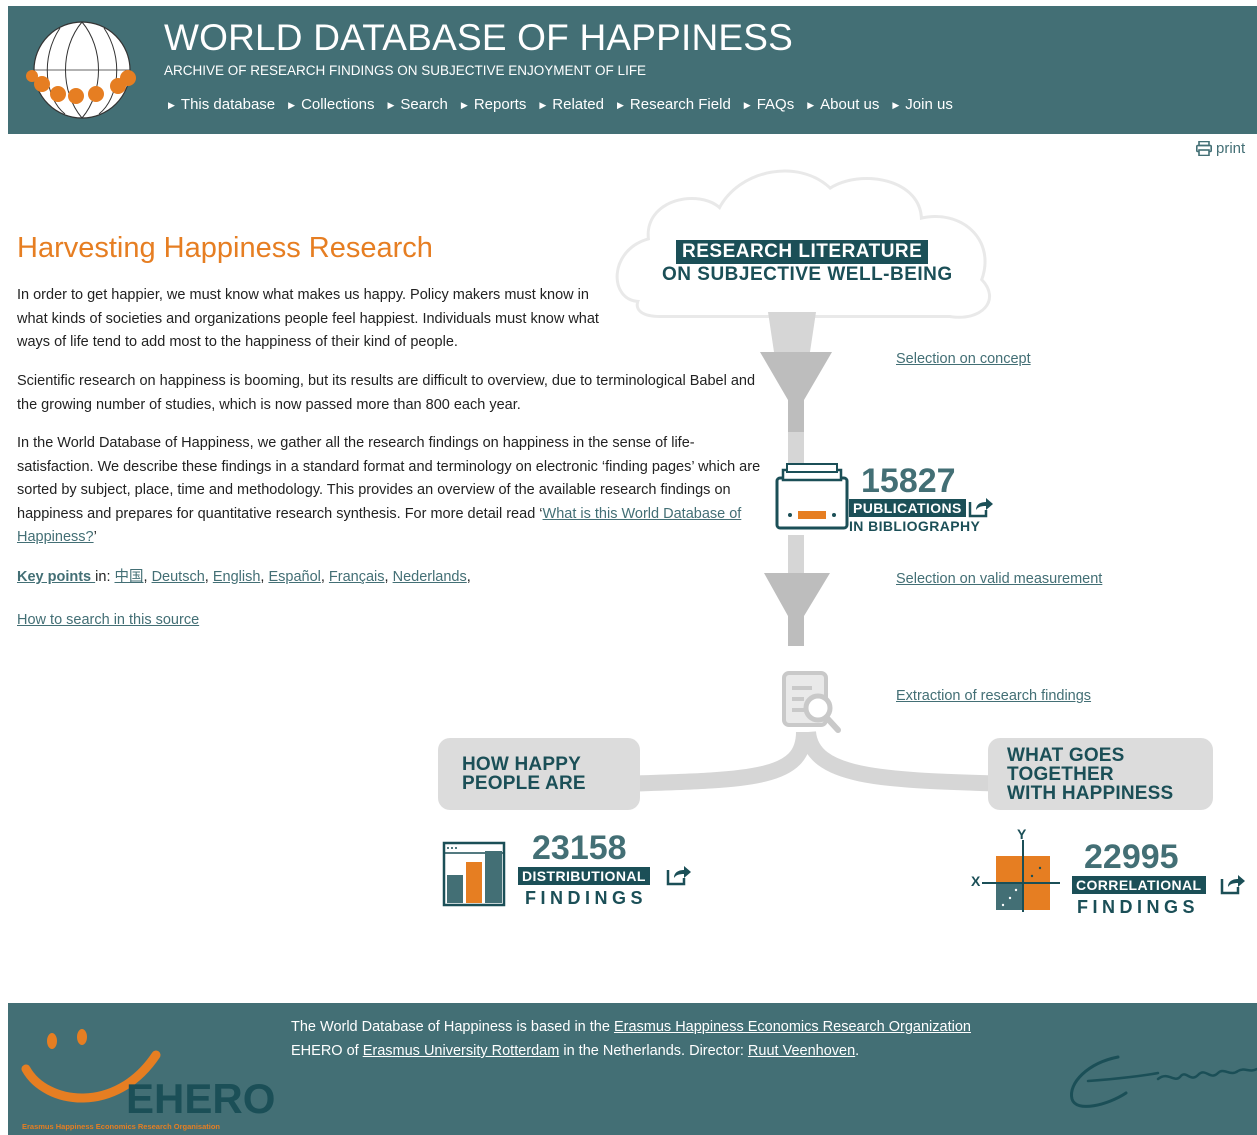 The height and width of the screenshot is (1135, 1257). Describe the element at coordinates (769, 105) in the screenshot. I see `nav-faqs: ▶ FAQs` at that location.